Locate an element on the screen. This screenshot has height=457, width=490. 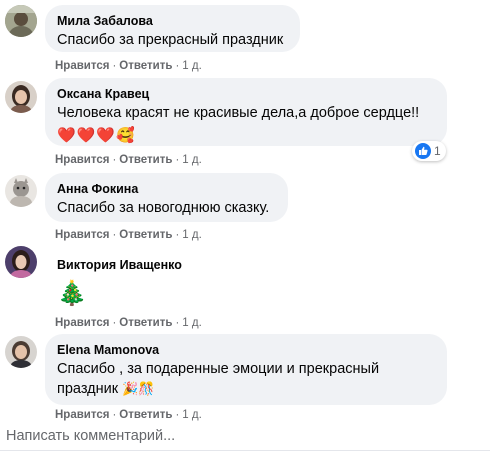
comment-bubble: Виктория Иващенко 🎄 is located at coordinates (145, 279).